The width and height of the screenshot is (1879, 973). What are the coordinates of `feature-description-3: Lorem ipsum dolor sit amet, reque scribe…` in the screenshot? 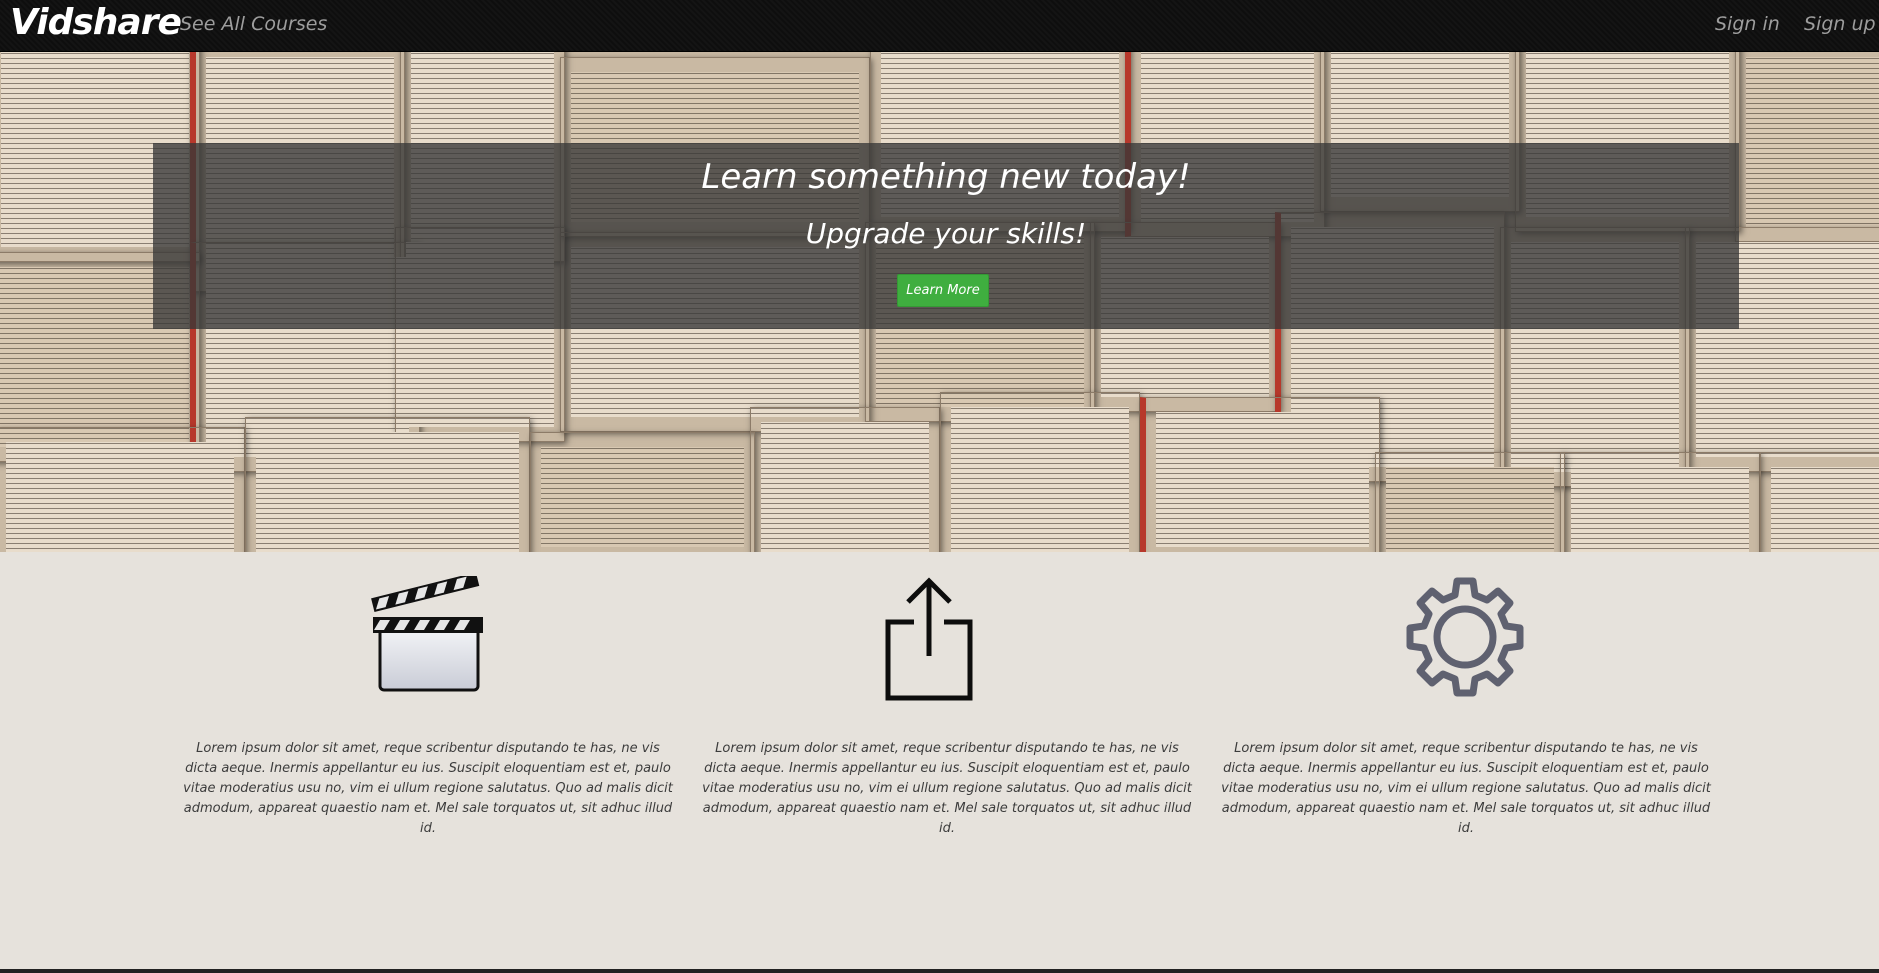 It's located at (1466, 788).